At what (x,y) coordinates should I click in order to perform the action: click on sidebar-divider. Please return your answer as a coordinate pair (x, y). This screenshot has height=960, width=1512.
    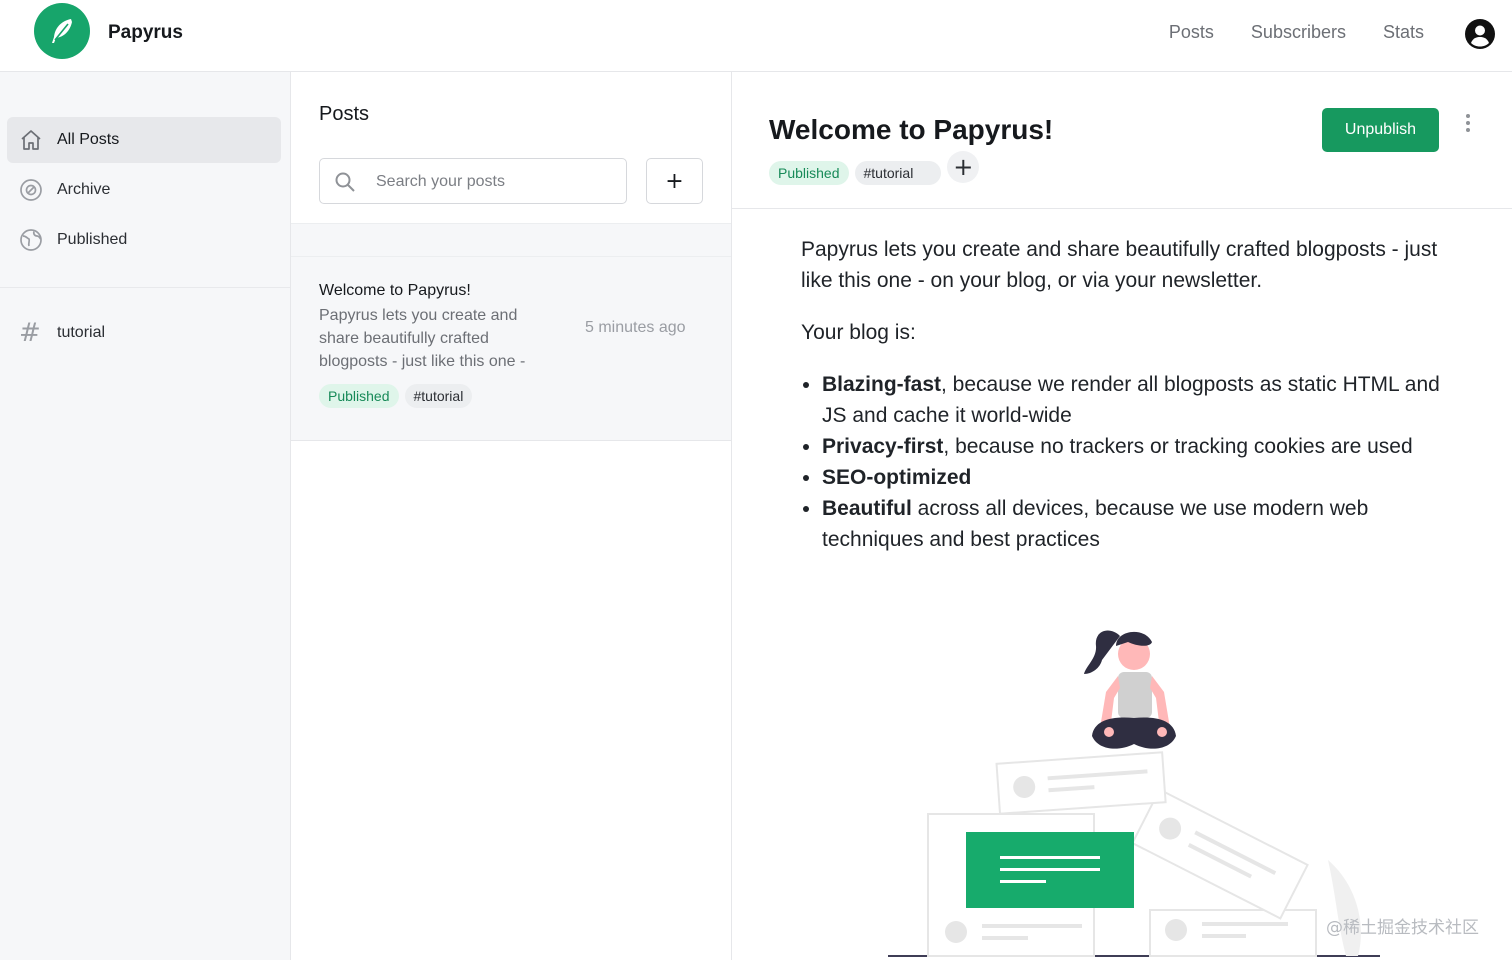
    Looking at the image, I should click on (145, 287).